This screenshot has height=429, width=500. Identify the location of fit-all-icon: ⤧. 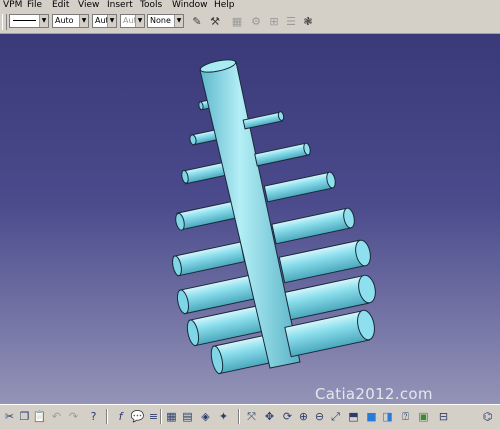
(251, 416).